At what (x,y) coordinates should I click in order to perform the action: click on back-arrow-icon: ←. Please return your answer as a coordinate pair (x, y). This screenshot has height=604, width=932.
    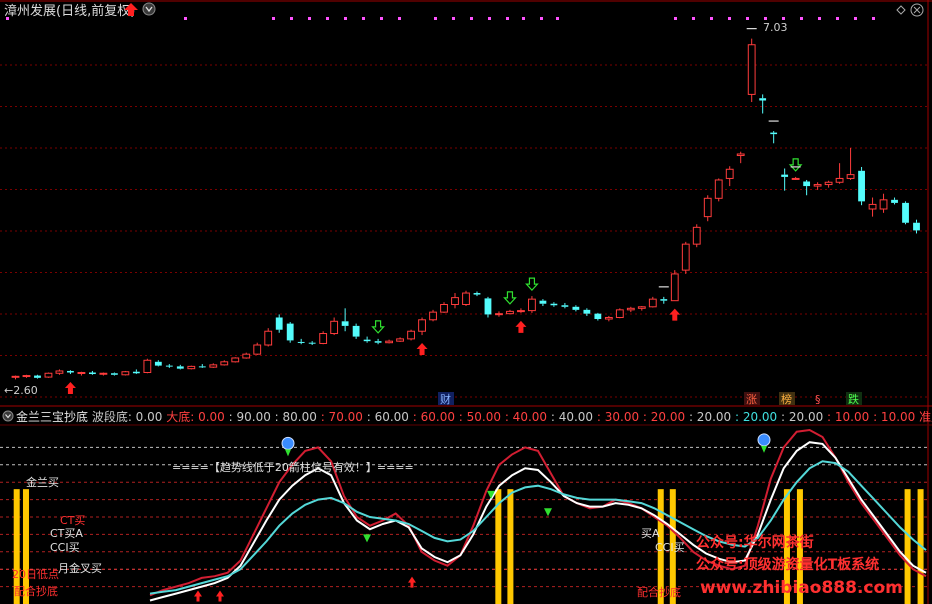
    Looking at the image, I should click on (8, 390).